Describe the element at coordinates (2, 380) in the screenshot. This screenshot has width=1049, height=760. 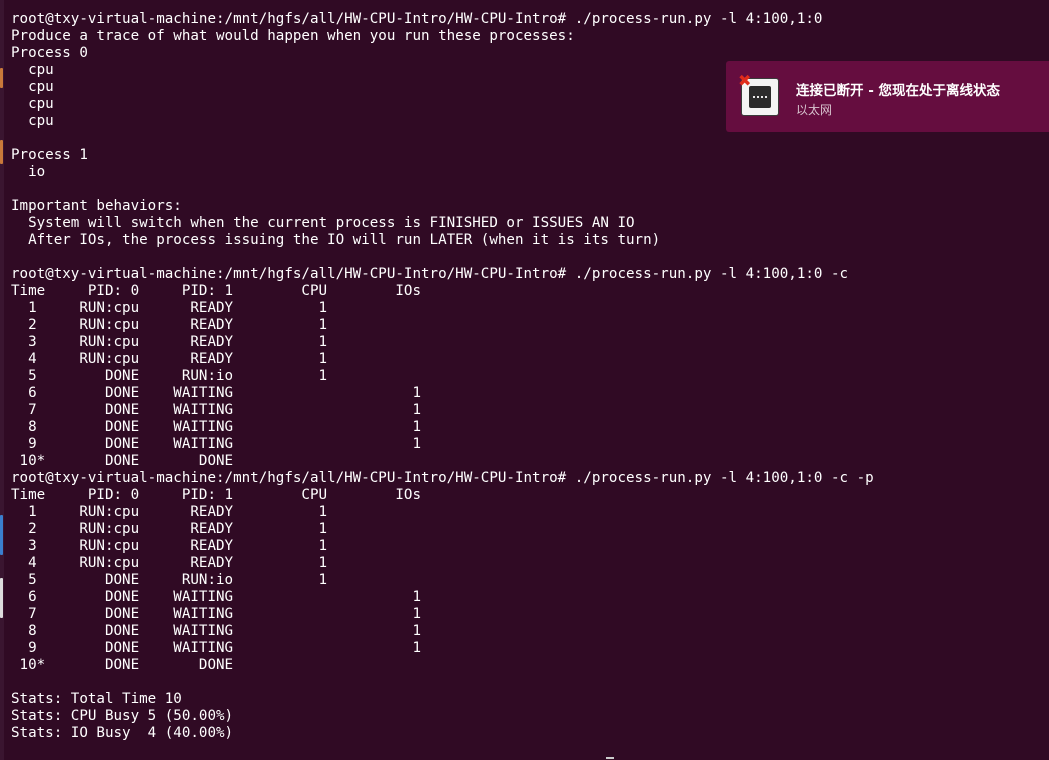
I see `launcher-edge` at that location.